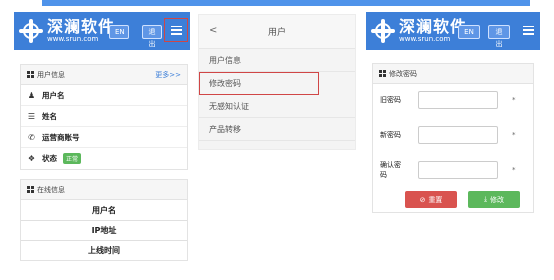 Image resolution: width=554 pixels, height=280 pixels. Describe the element at coordinates (104, 158) in the screenshot. I see `user-info-row-status: ❖ 状态 正常` at that location.